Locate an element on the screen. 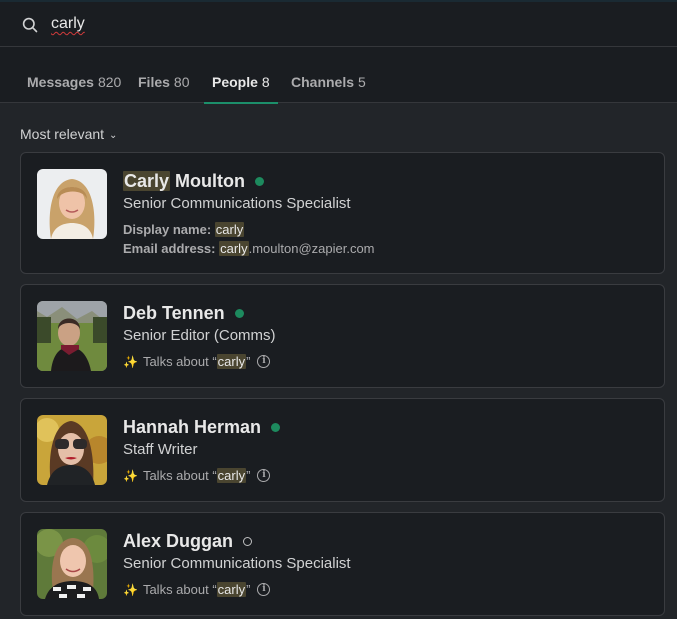 This screenshot has width=677, height=619. tab-count: 80 is located at coordinates (181, 82).